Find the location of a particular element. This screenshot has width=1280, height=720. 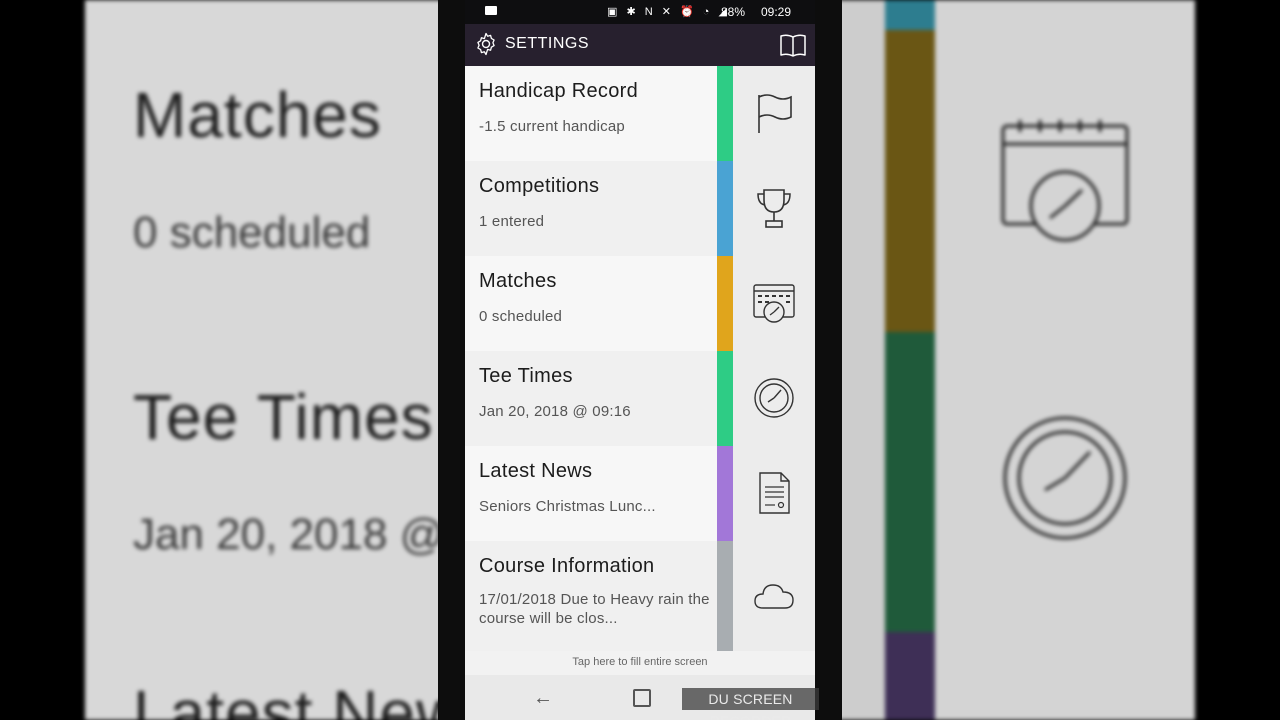

document-icon is located at coordinates (774, 493).